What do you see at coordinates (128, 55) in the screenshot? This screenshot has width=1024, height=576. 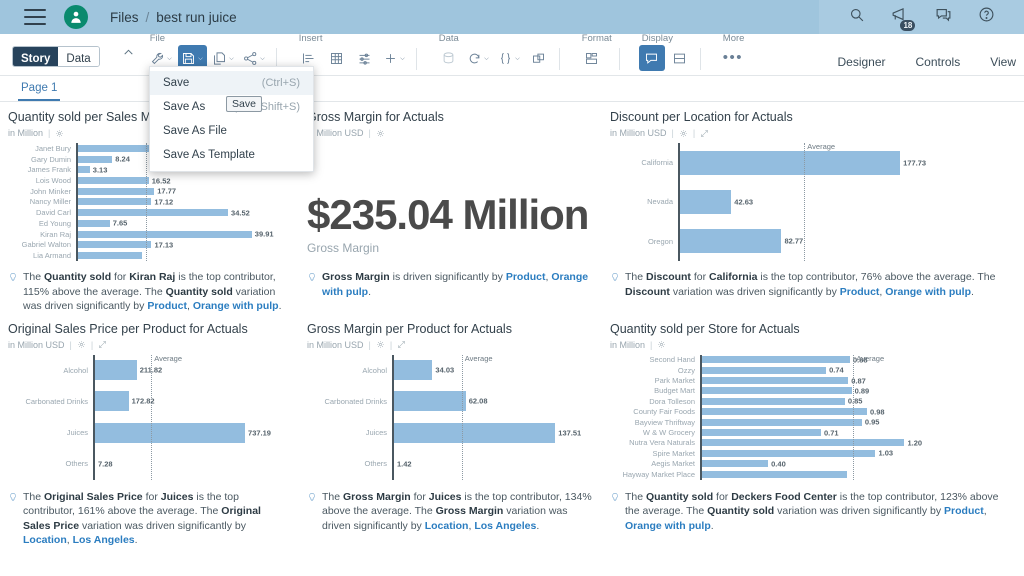 I see `collapse-toolbar-icon` at bounding box center [128, 55].